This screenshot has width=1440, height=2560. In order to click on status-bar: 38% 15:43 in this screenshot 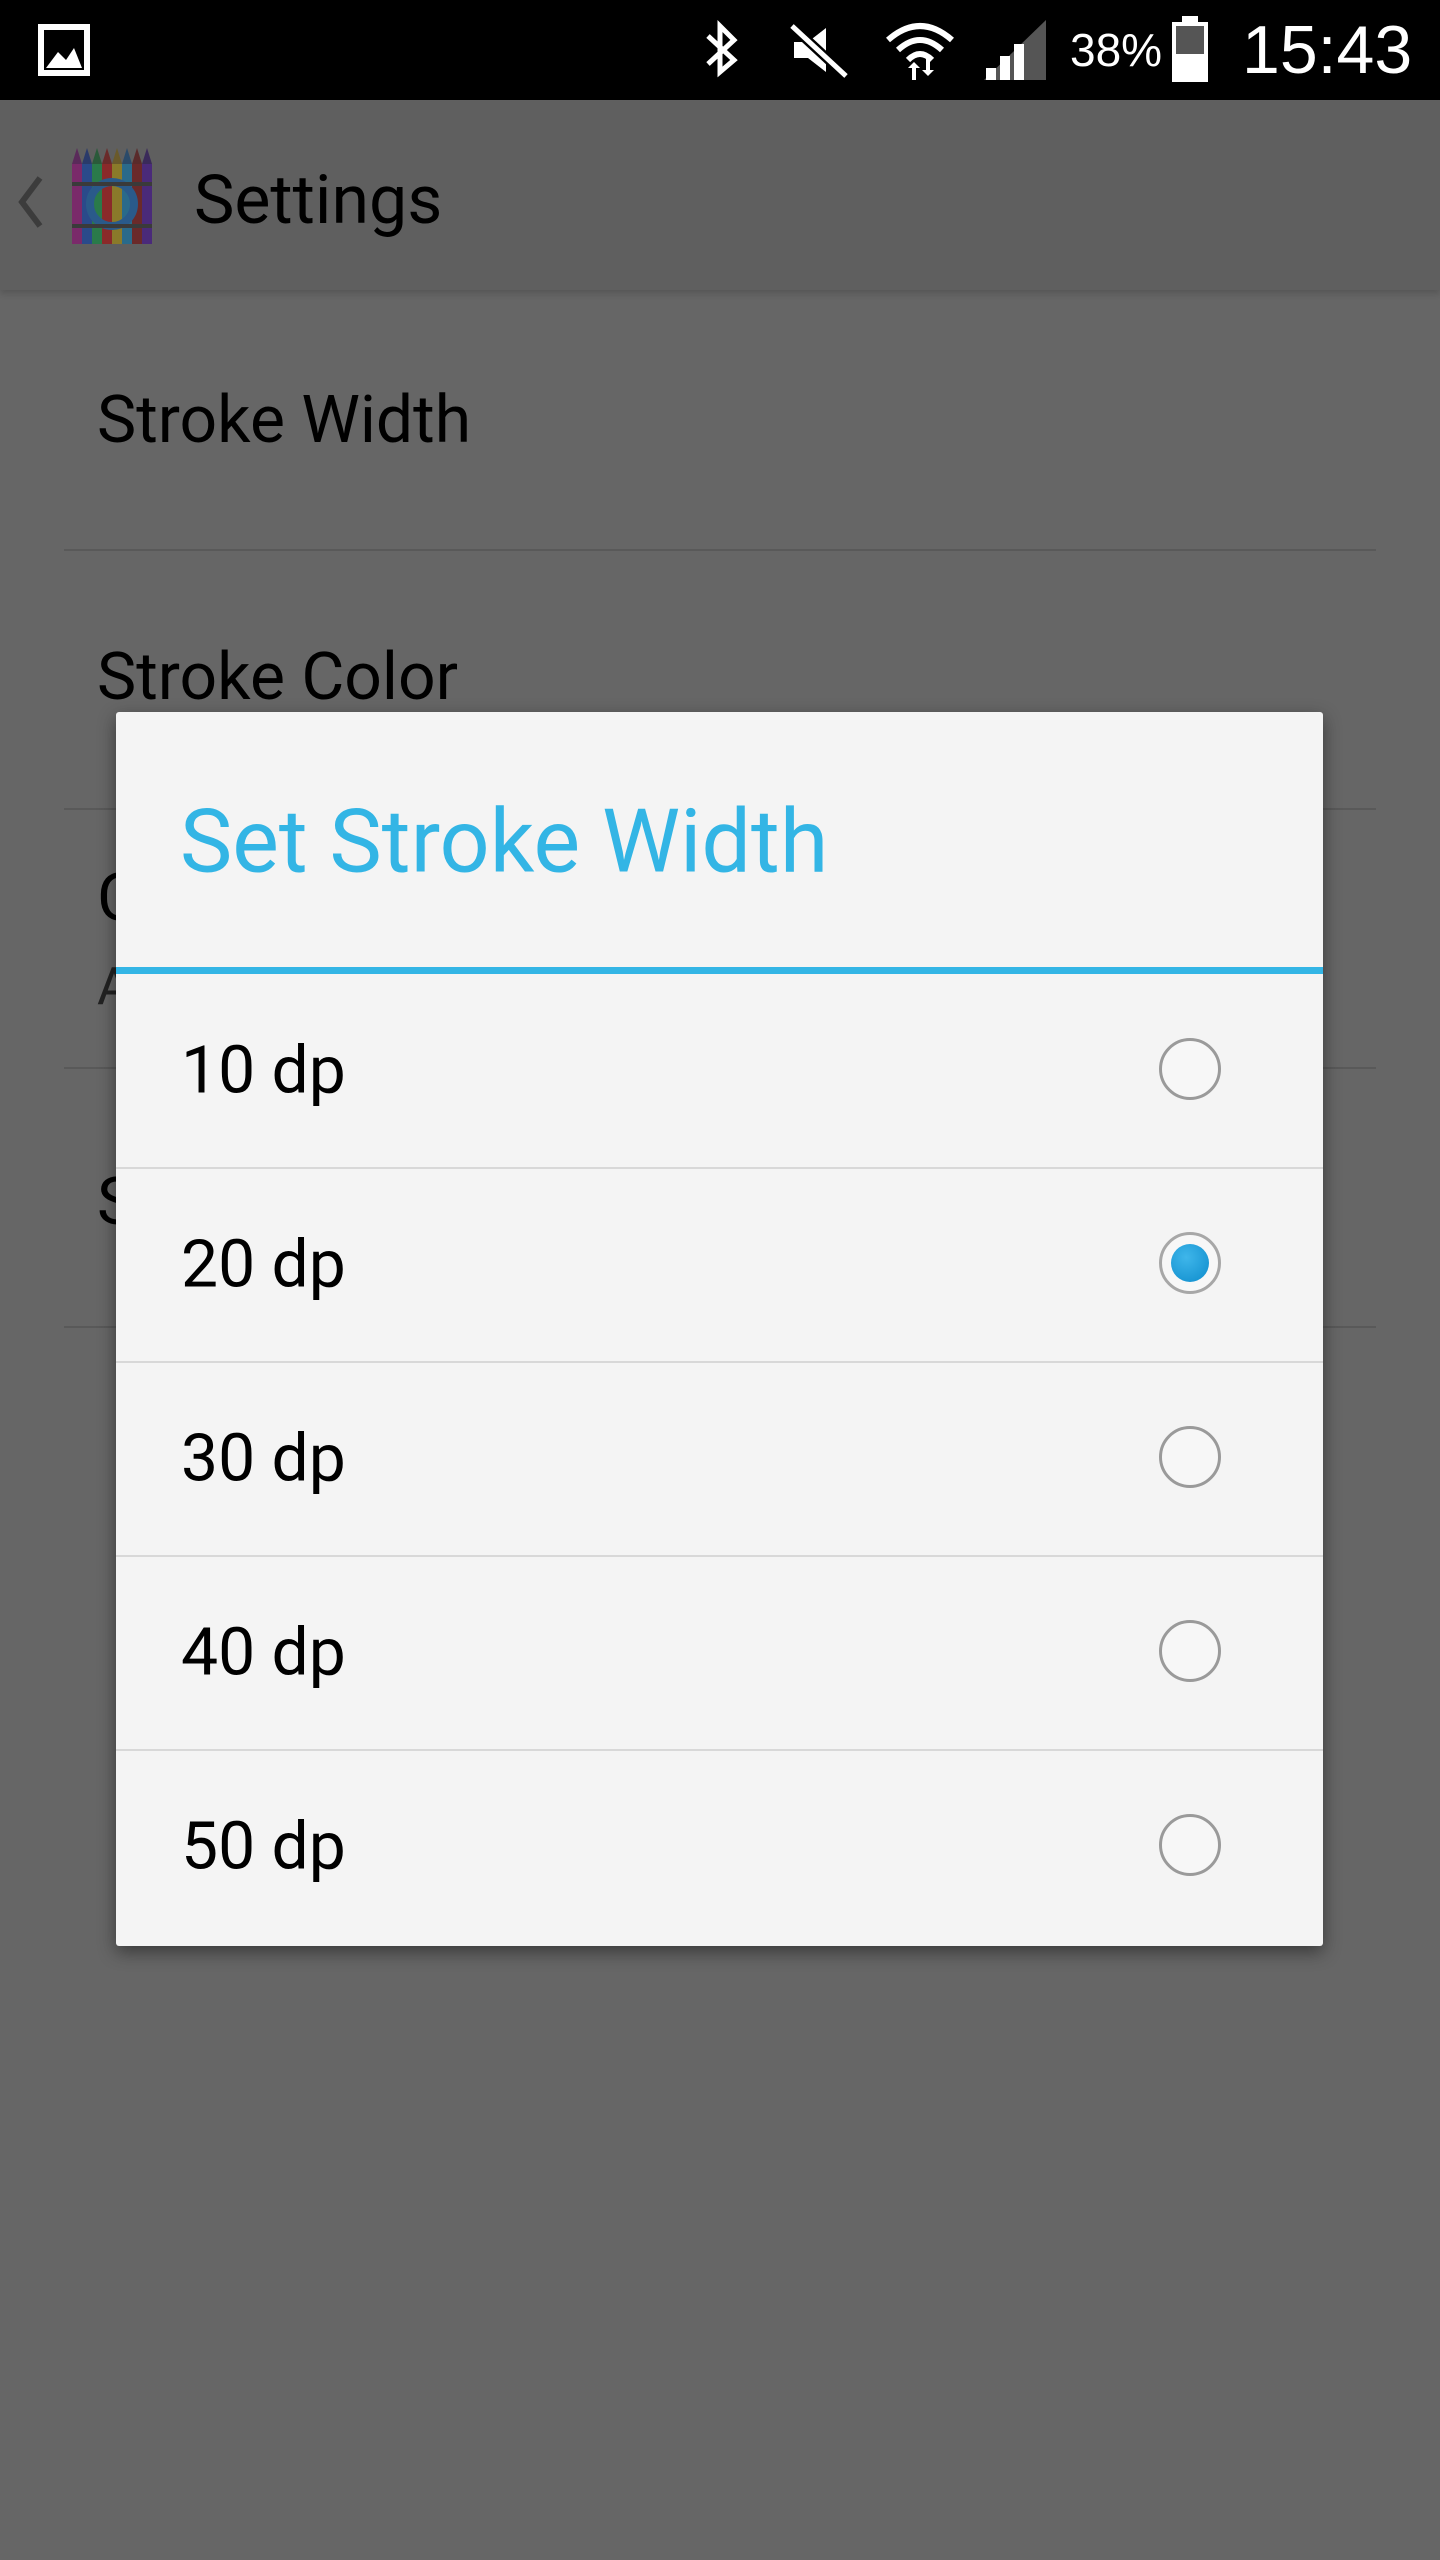, I will do `click(720, 50)`.